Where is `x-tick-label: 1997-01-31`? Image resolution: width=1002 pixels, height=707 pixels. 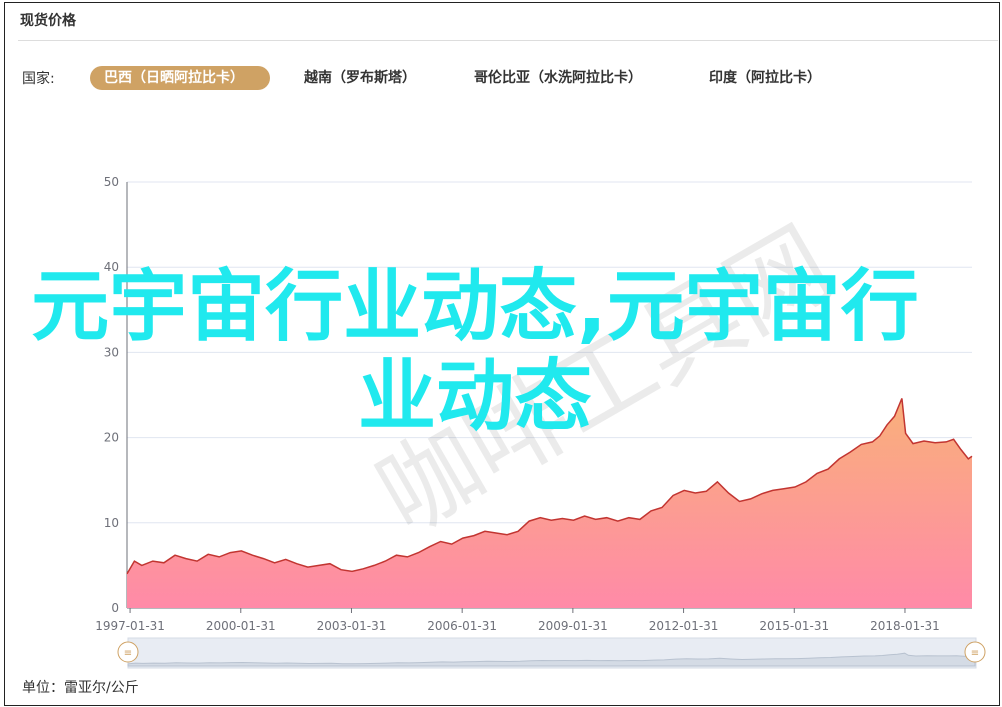 x-tick-label: 1997-01-31 is located at coordinates (130, 626).